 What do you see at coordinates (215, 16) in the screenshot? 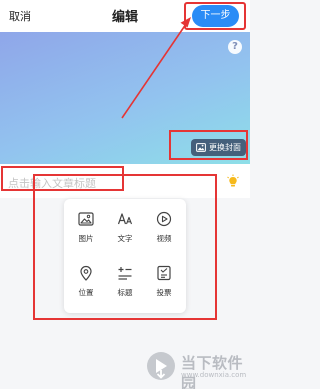
I see `next-step-button: 下一步` at bounding box center [215, 16].